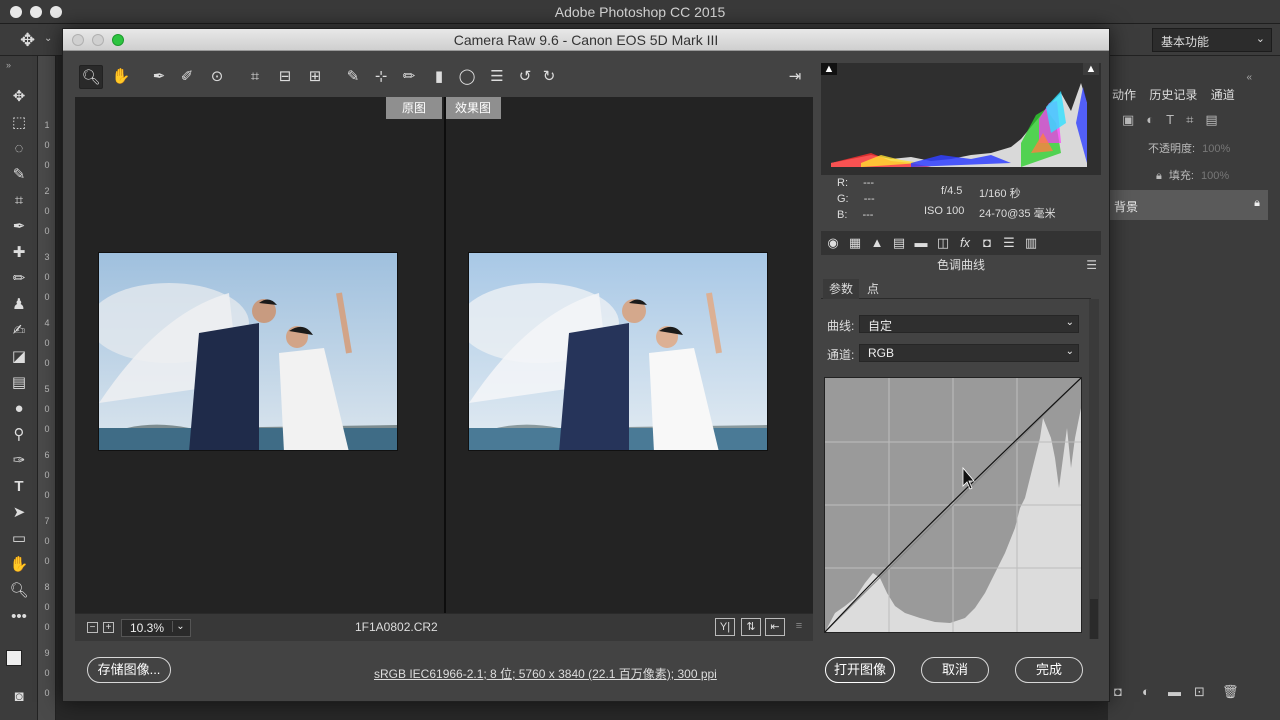 The width and height of the screenshot is (1280, 720). Describe the element at coordinates (1174, 691) in the screenshot. I see `folder-icon: ▬` at that location.